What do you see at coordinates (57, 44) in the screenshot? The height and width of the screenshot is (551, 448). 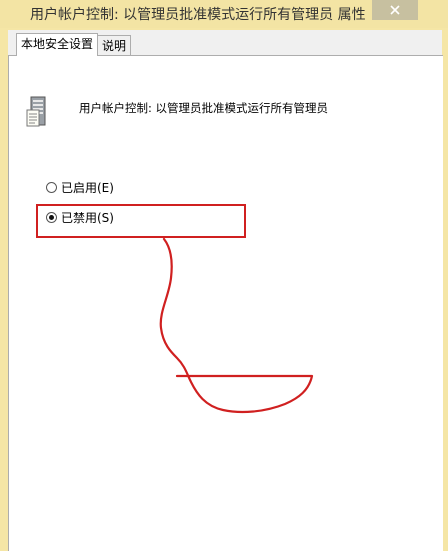 I see `tab-local-security-setting: 本地安全设置` at bounding box center [57, 44].